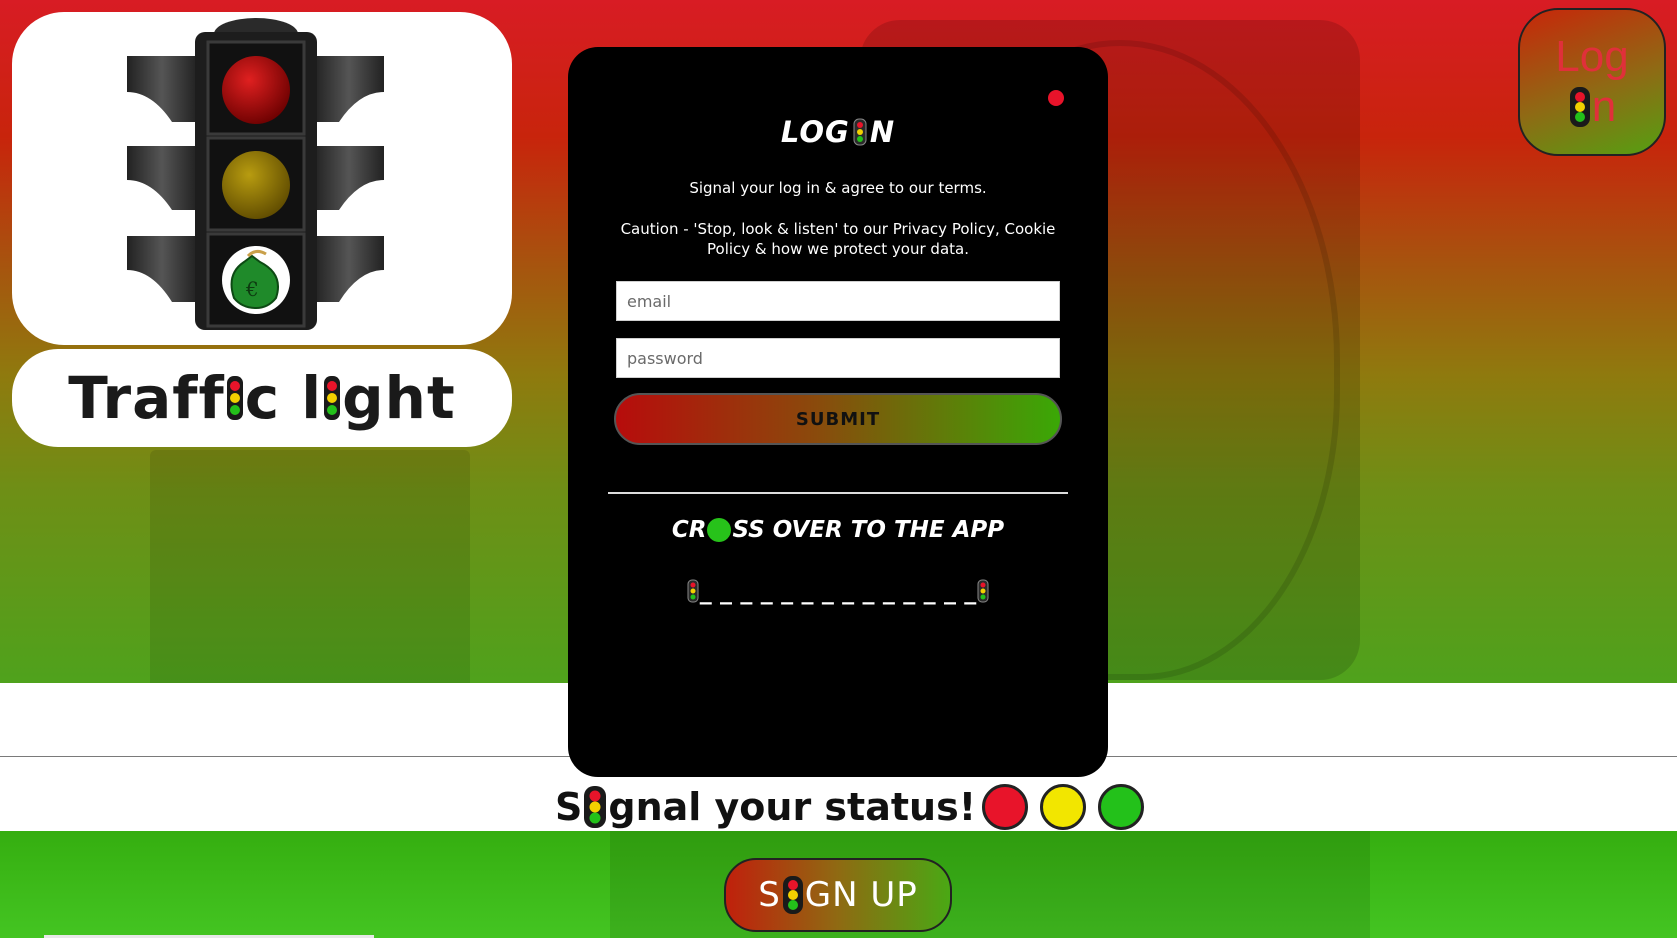 This screenshot has height=938, width=1677. I want to click on cross-over-title: CR SS OVER TO THE APP, so click(838, 530).